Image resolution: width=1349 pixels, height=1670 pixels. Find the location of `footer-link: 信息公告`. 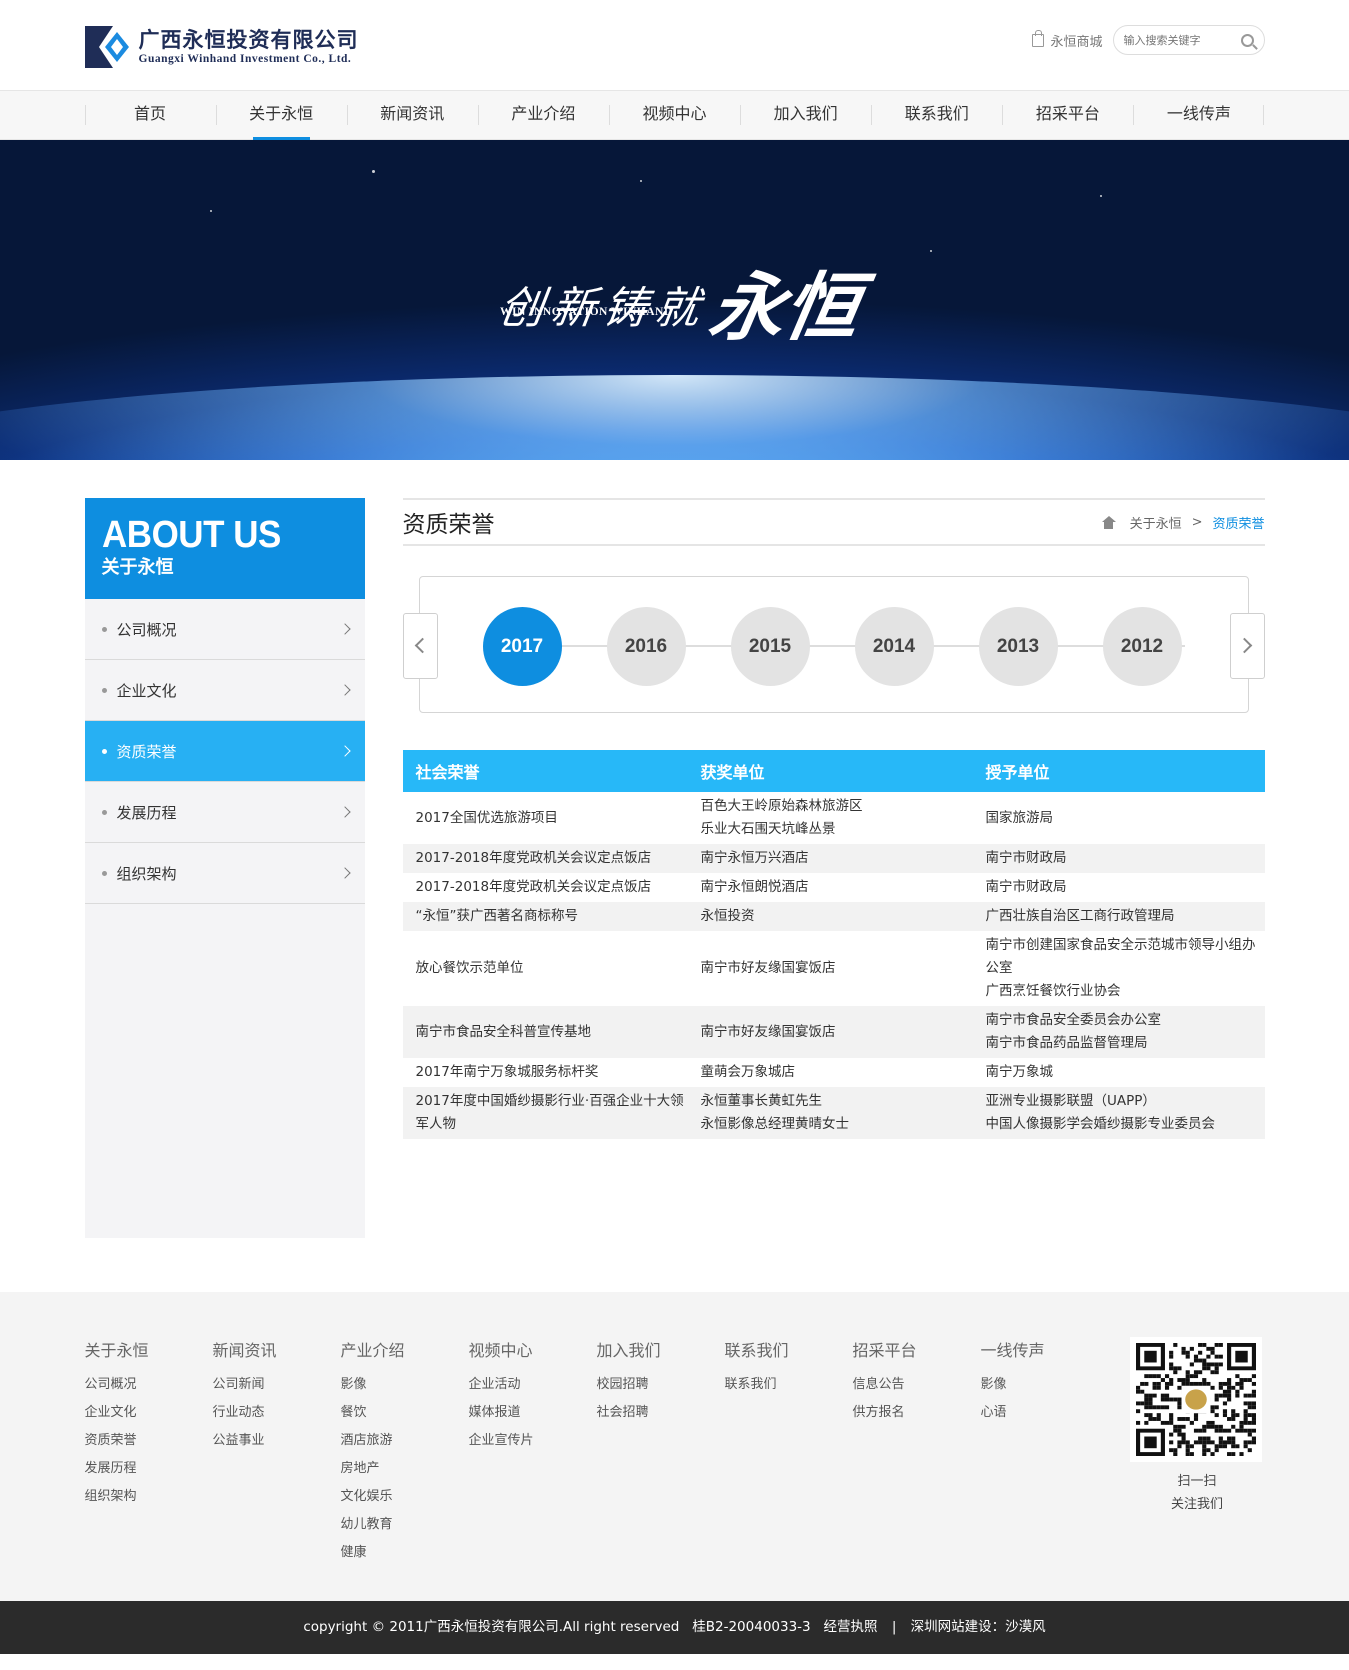

footer-link: 信息公告 is located at coordinates (917, 1385).